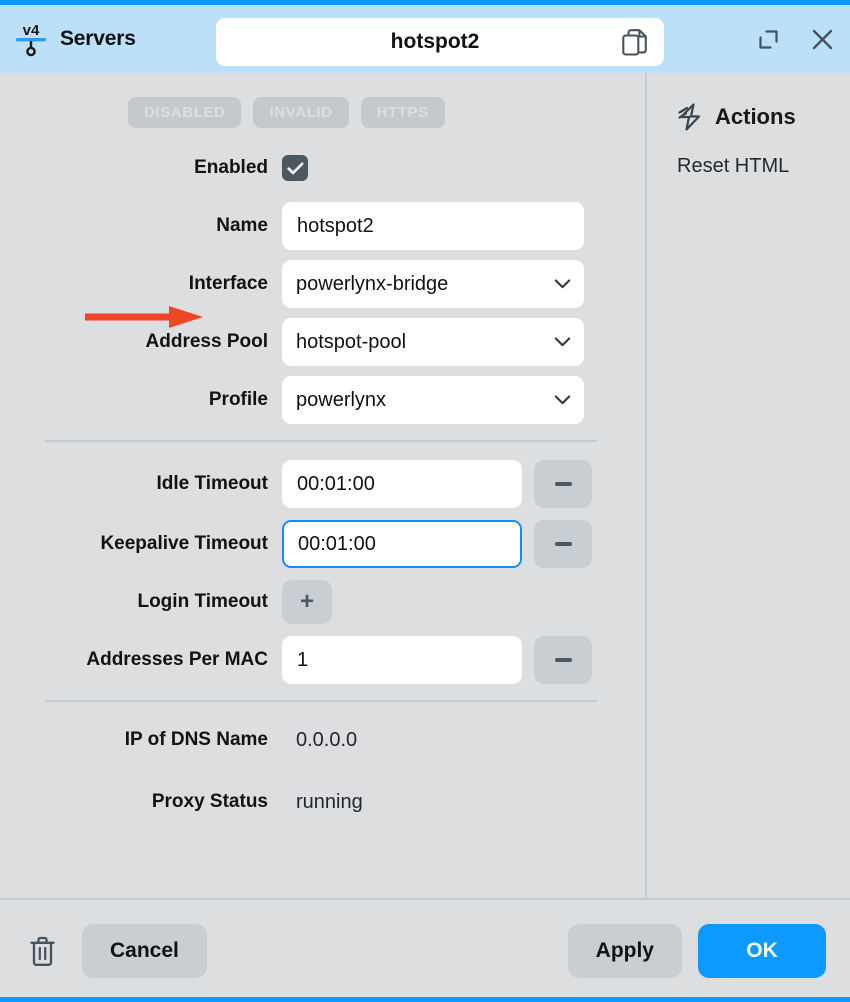  Describe the element at coordinates (322, 168) in the screenshot. I see `row-enabled: Enabled` at that location.